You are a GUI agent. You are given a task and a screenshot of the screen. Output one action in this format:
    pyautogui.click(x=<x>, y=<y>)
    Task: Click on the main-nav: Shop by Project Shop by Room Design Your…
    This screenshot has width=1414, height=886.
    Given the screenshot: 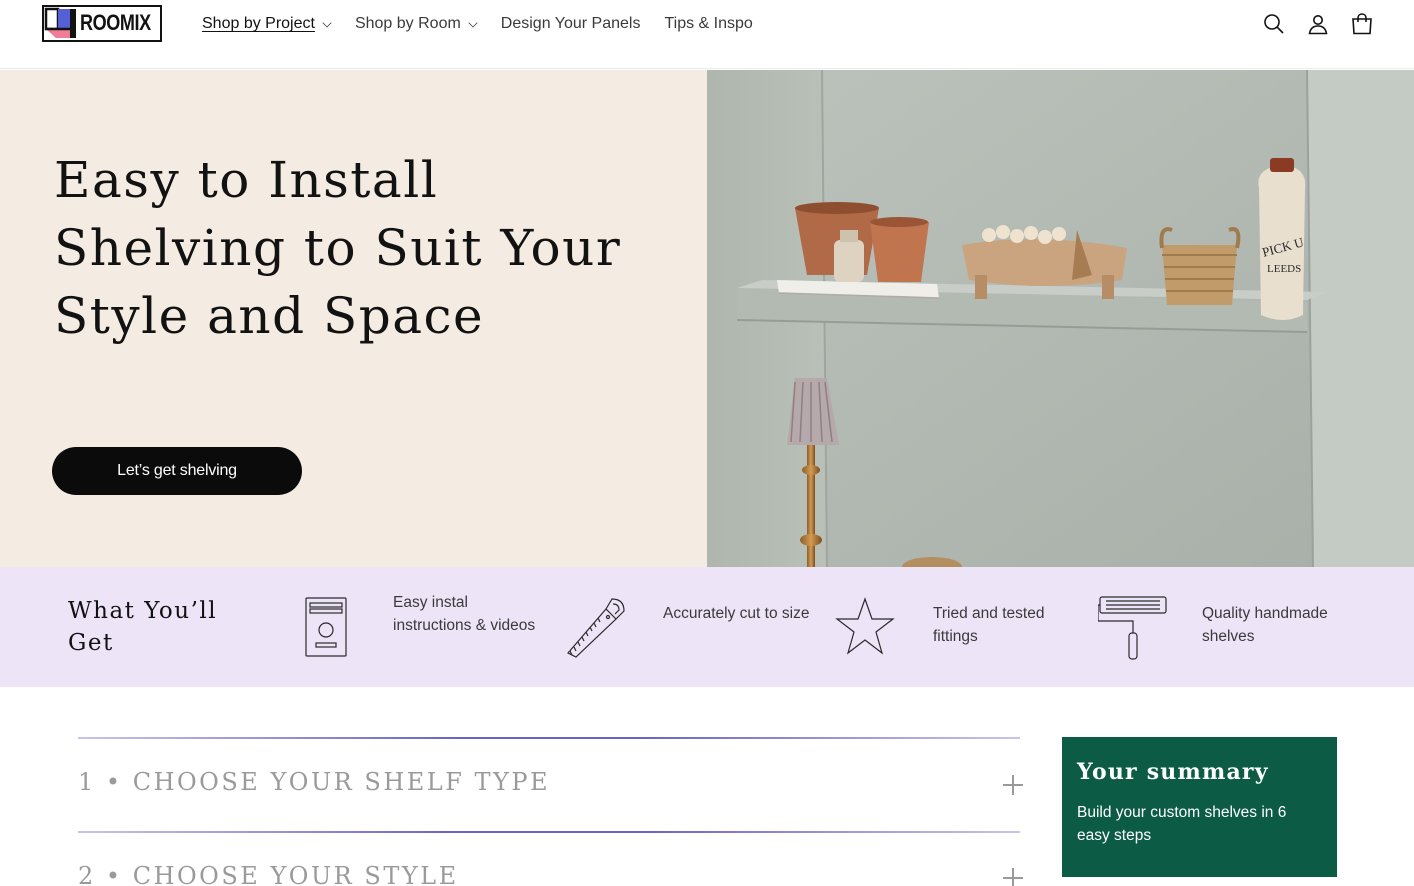 What is the action you would take?
    pyautogui.click(x=489, y=24)
    